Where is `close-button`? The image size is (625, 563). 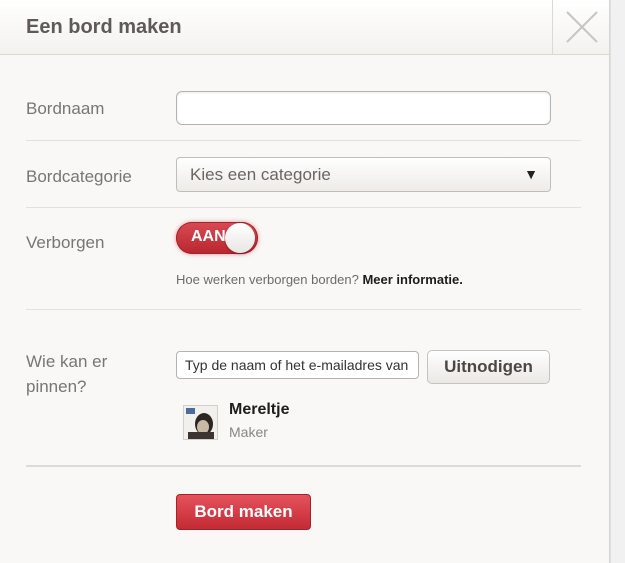
close-button is located at coordinates (581, 27).